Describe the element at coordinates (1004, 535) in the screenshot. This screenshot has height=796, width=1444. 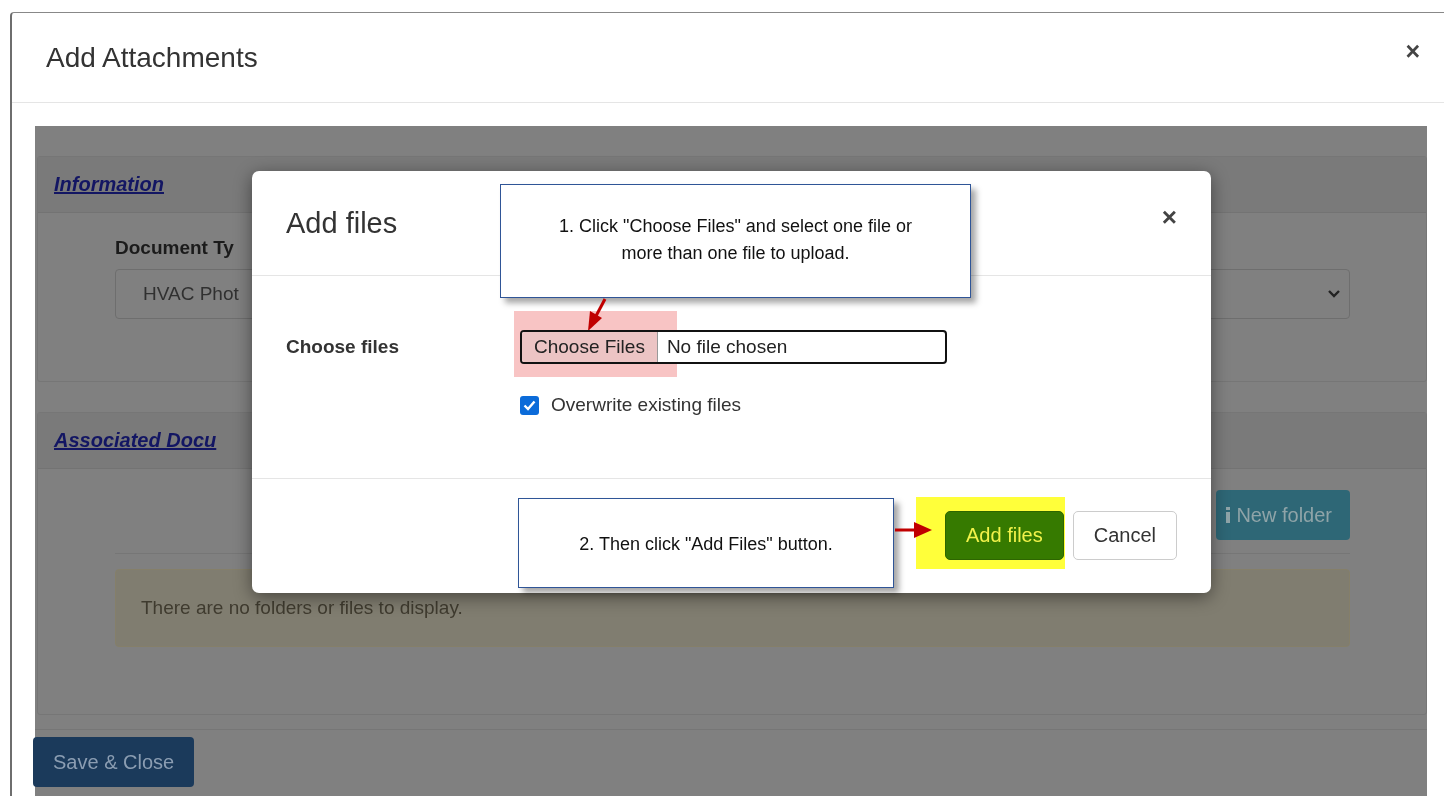
I see `add-files-button: Add files` at that location.